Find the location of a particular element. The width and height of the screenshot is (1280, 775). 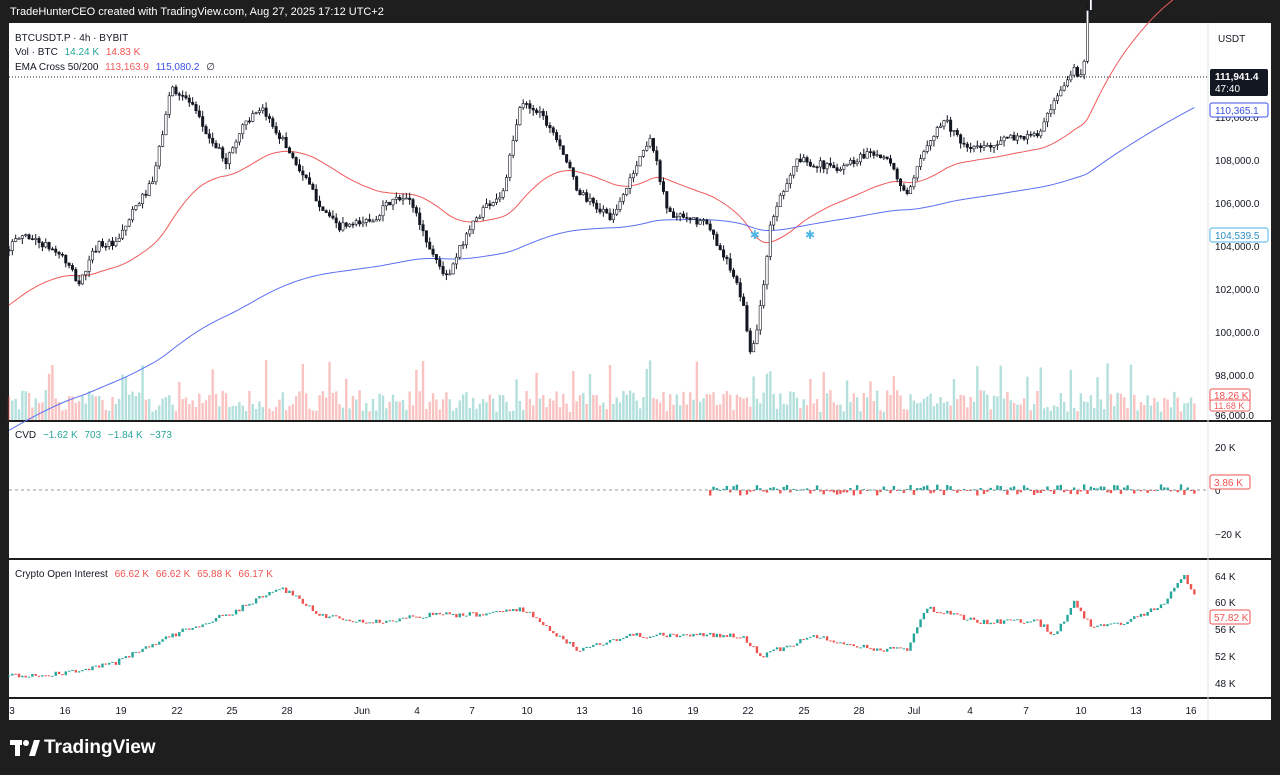

ema-slow-label: 104,539.5 is located at coordinates (1239, 235).